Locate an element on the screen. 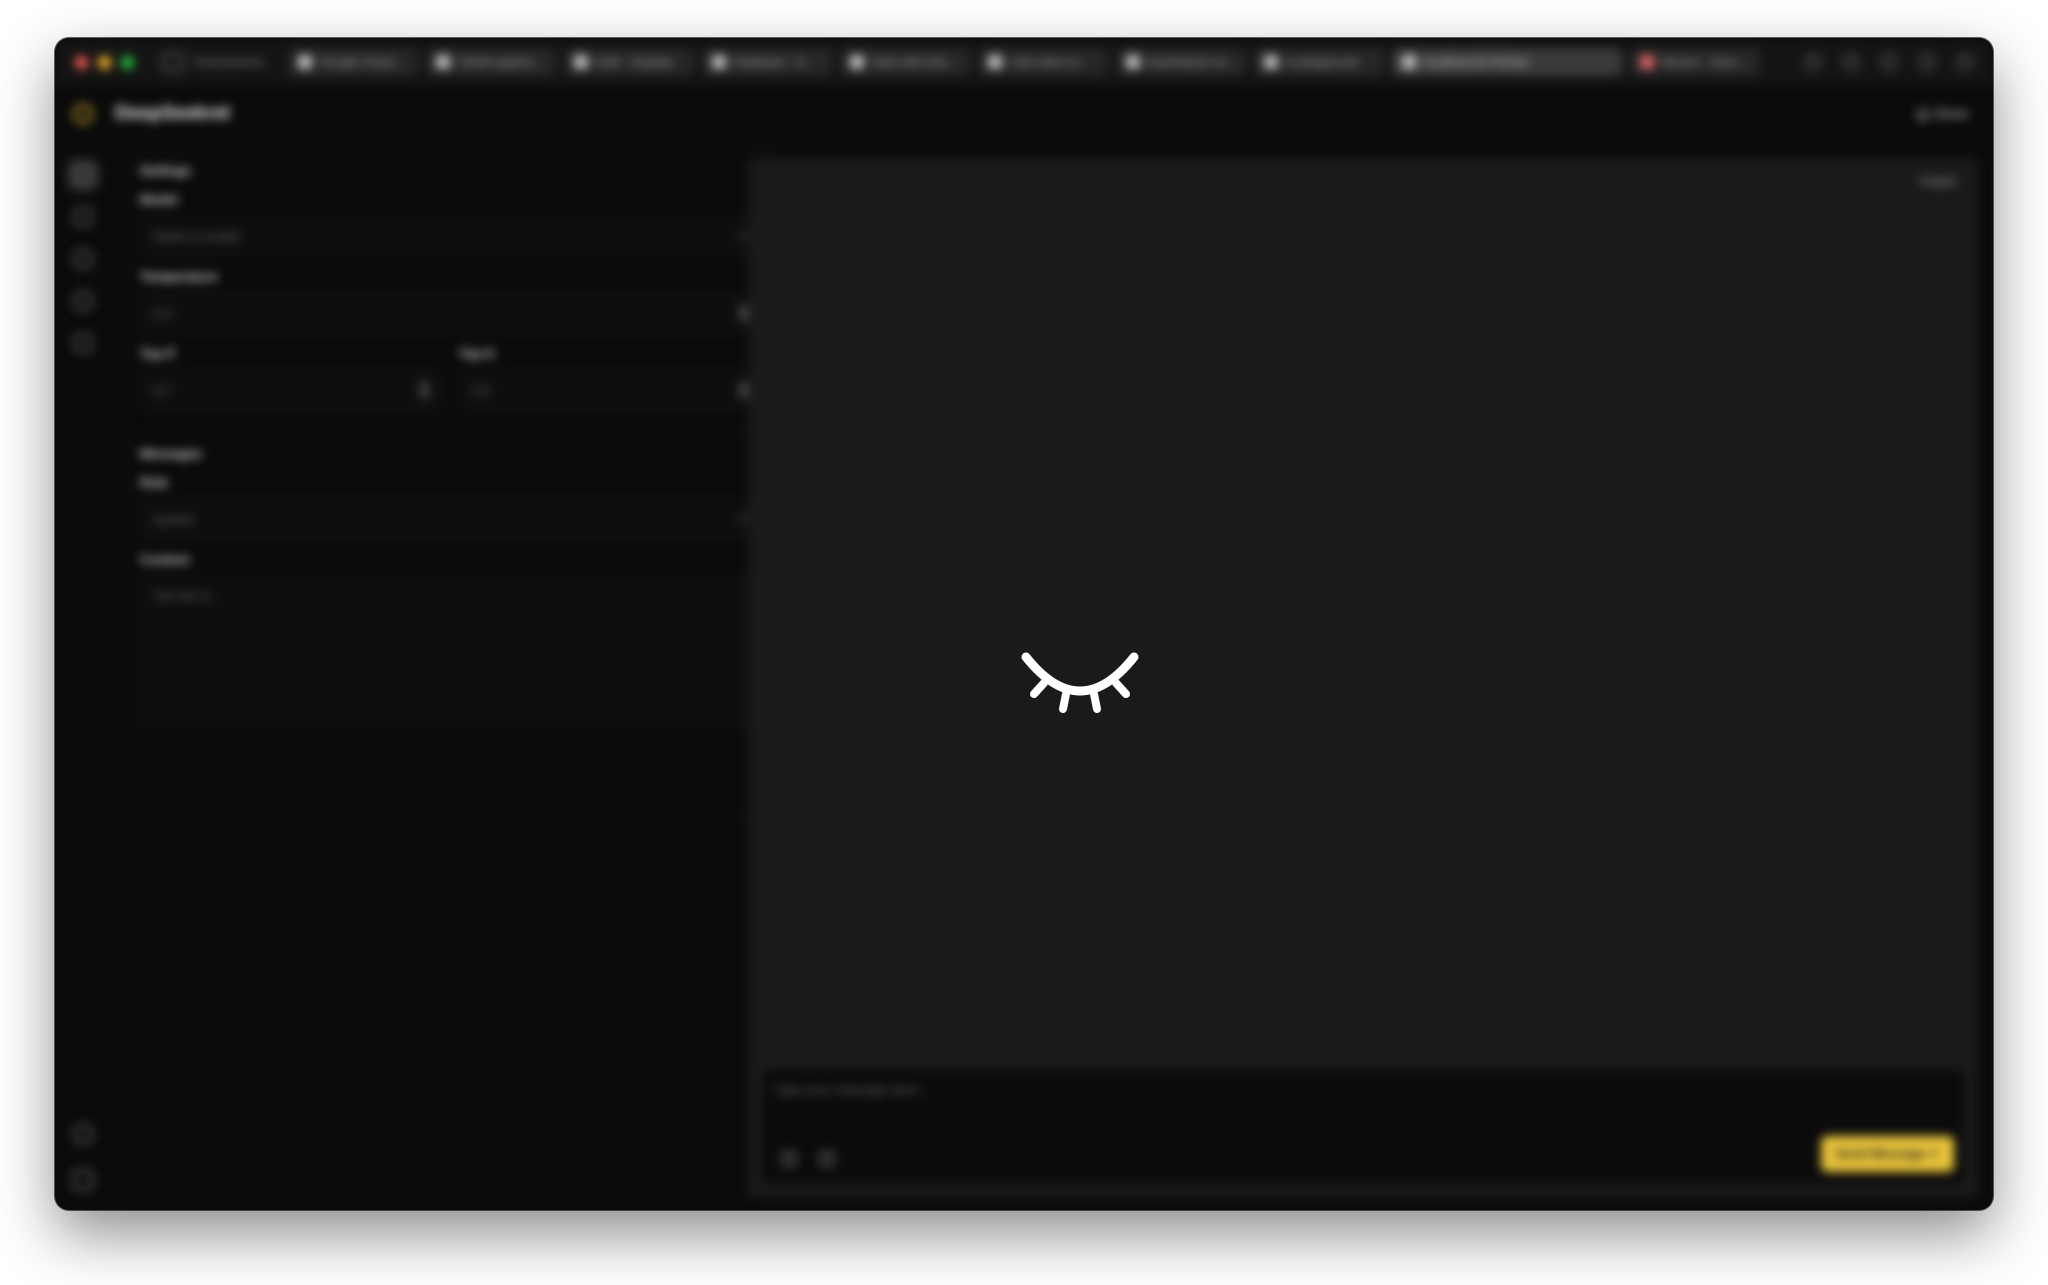 The height and width of the screenshot is (1285, 2048). message-composer: Type your message here... Send Message ↵ is located at coordinates (1363, 1127).